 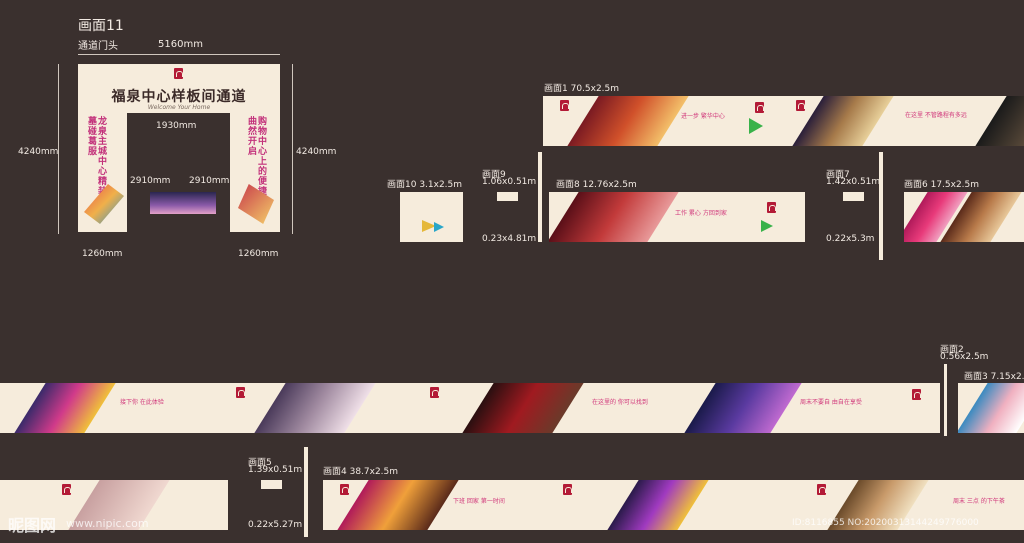 What do you see at coordinates (142, 402) in the screenshot?
I see `long-tagline-a: 接下你 在此体验` at bounding box center [142, 402].